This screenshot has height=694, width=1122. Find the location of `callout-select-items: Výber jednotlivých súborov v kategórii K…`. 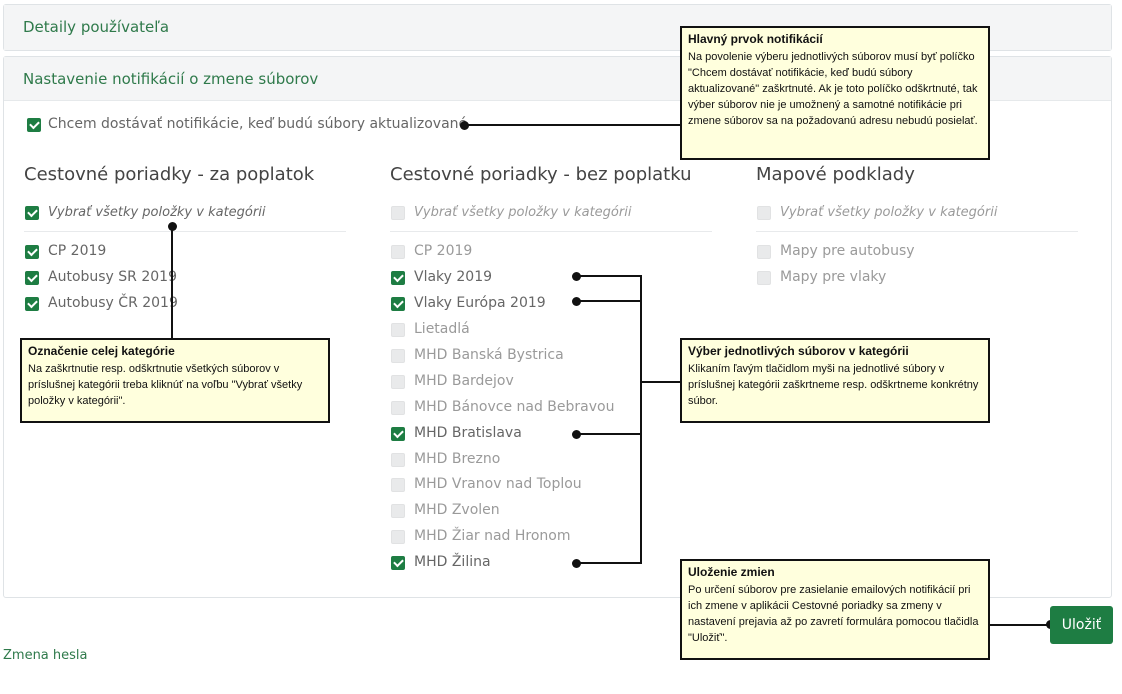

callout-select-items: Výber jednotlivých súborov v kategórii K… is located at coordinates (835, 380).